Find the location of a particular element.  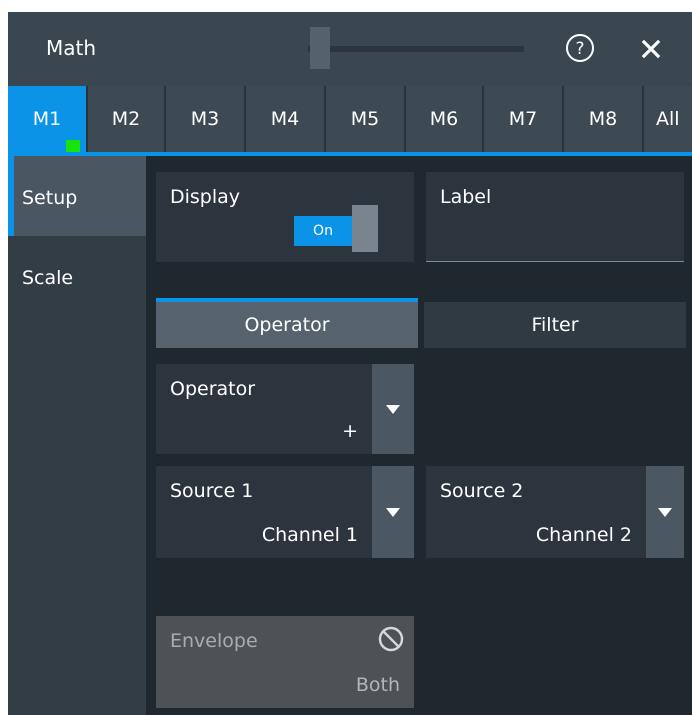

tab-m3: M3 is located at coordinates (205, 119).